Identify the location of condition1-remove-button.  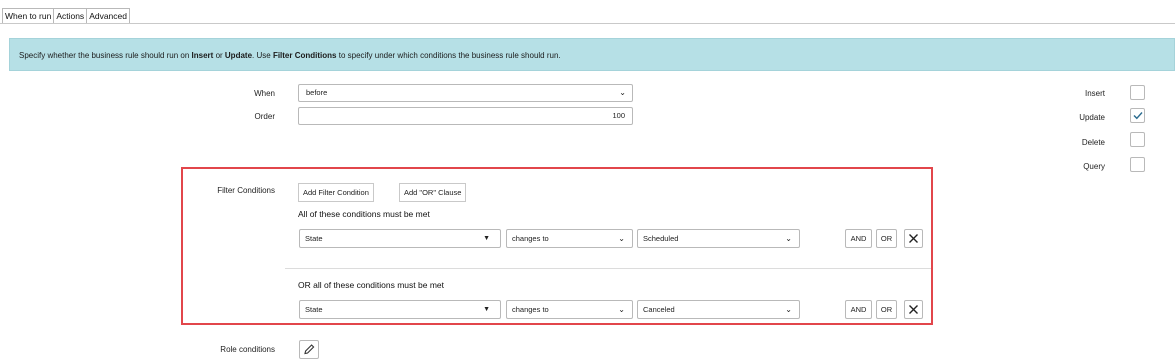
(913, 238).